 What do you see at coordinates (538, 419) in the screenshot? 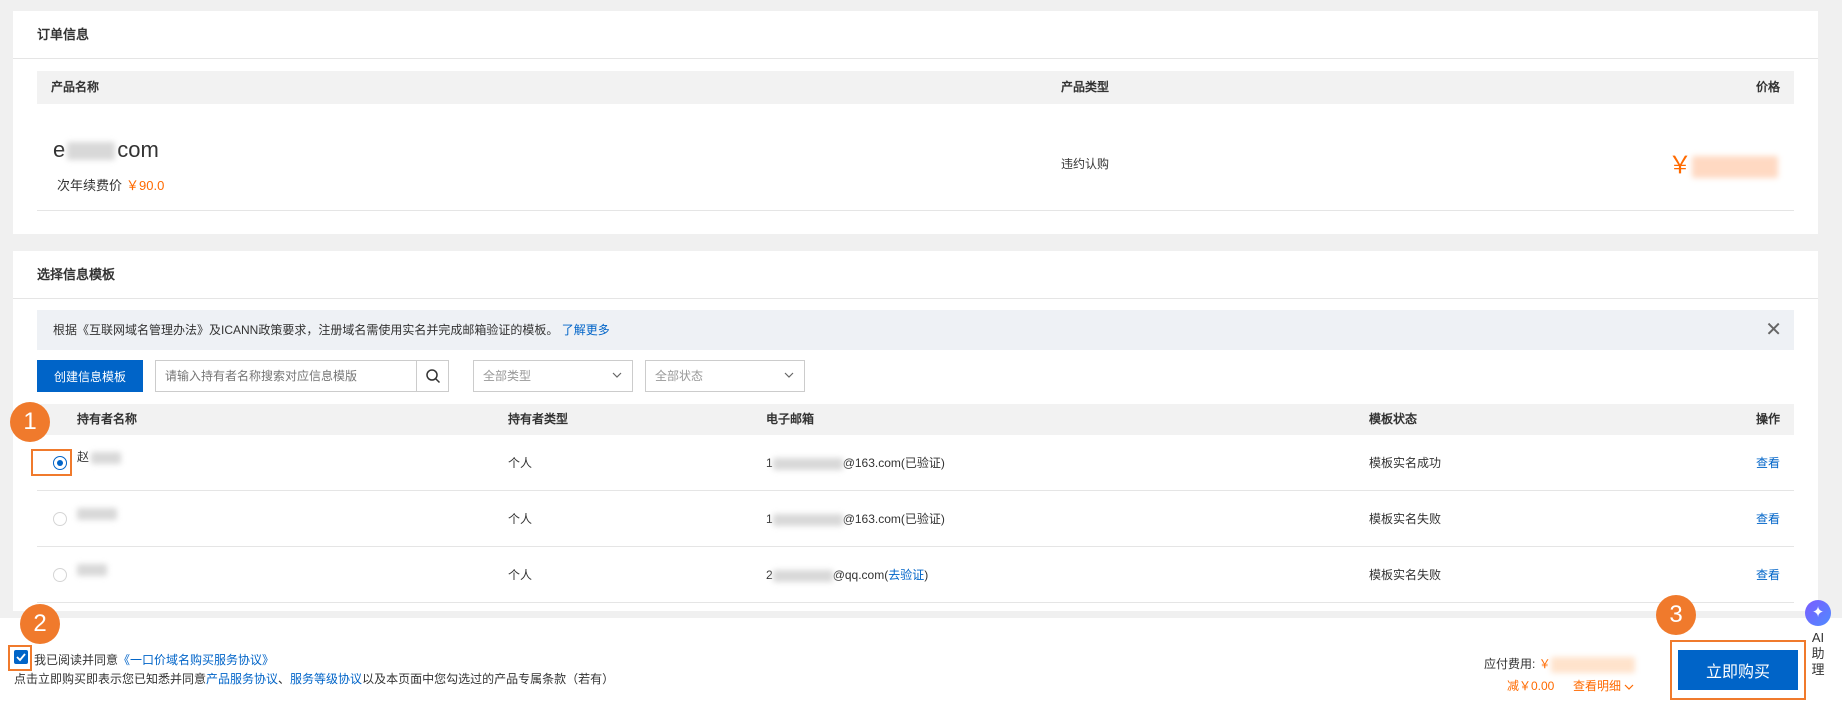
I see `header-holder-type: 持有者类型` at bounding box center [538, 419].